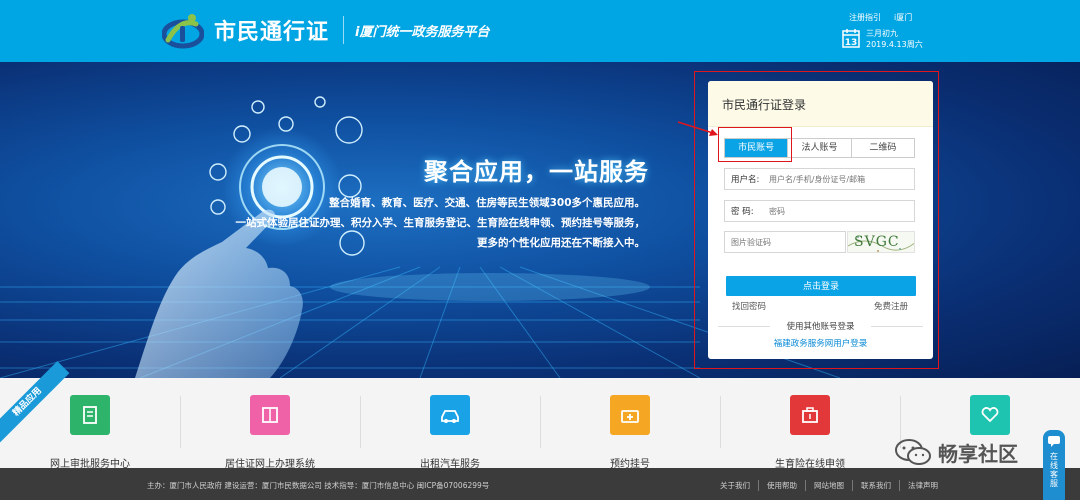  Describe the element at coordinates (882, 148) in the screenshot. I see `tab-qrcode: 二维码` at that location.